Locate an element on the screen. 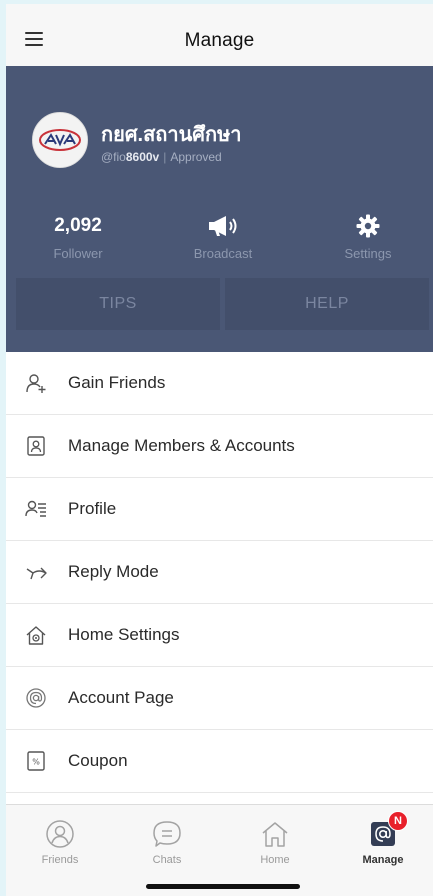 This screenshot has width=433, height=896. tips-button: TIPS is located at coordinates (118, 304).